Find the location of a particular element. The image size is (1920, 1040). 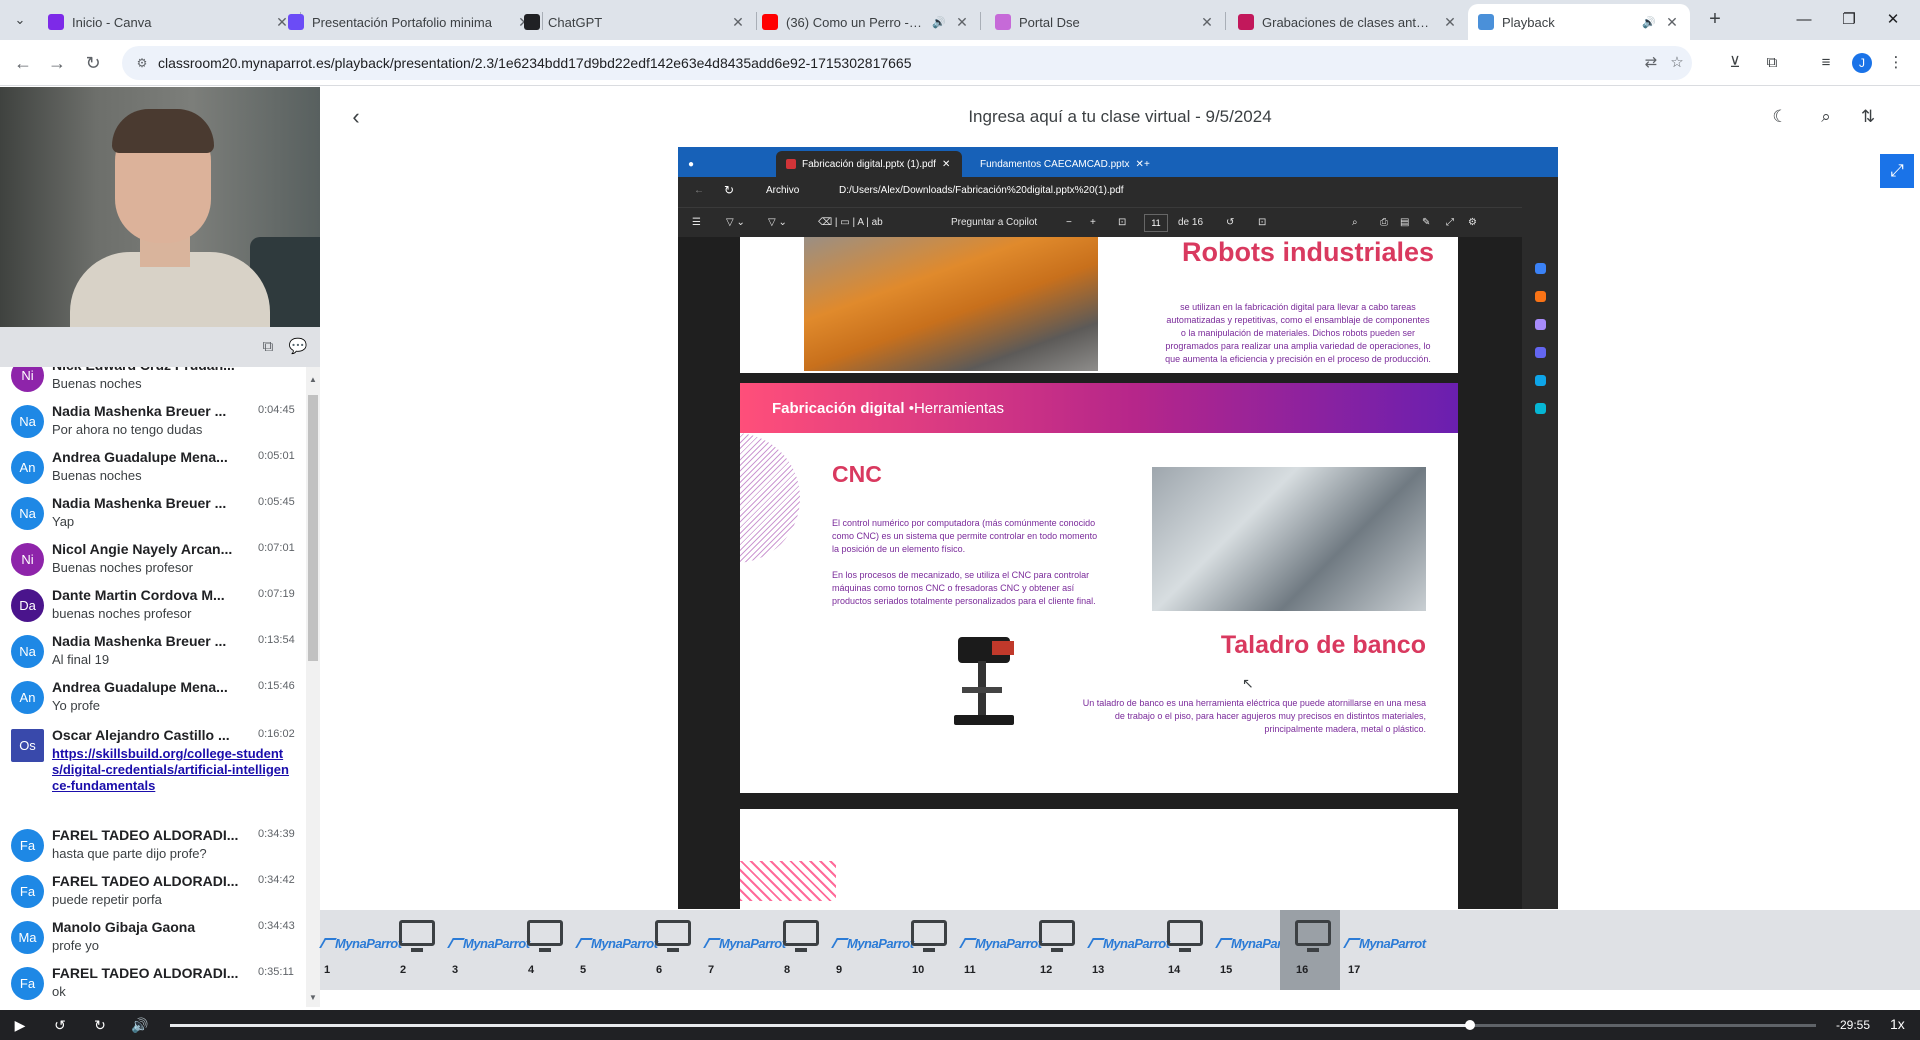

chat-time: 0:07:19 is located at coordinates (276, 594).